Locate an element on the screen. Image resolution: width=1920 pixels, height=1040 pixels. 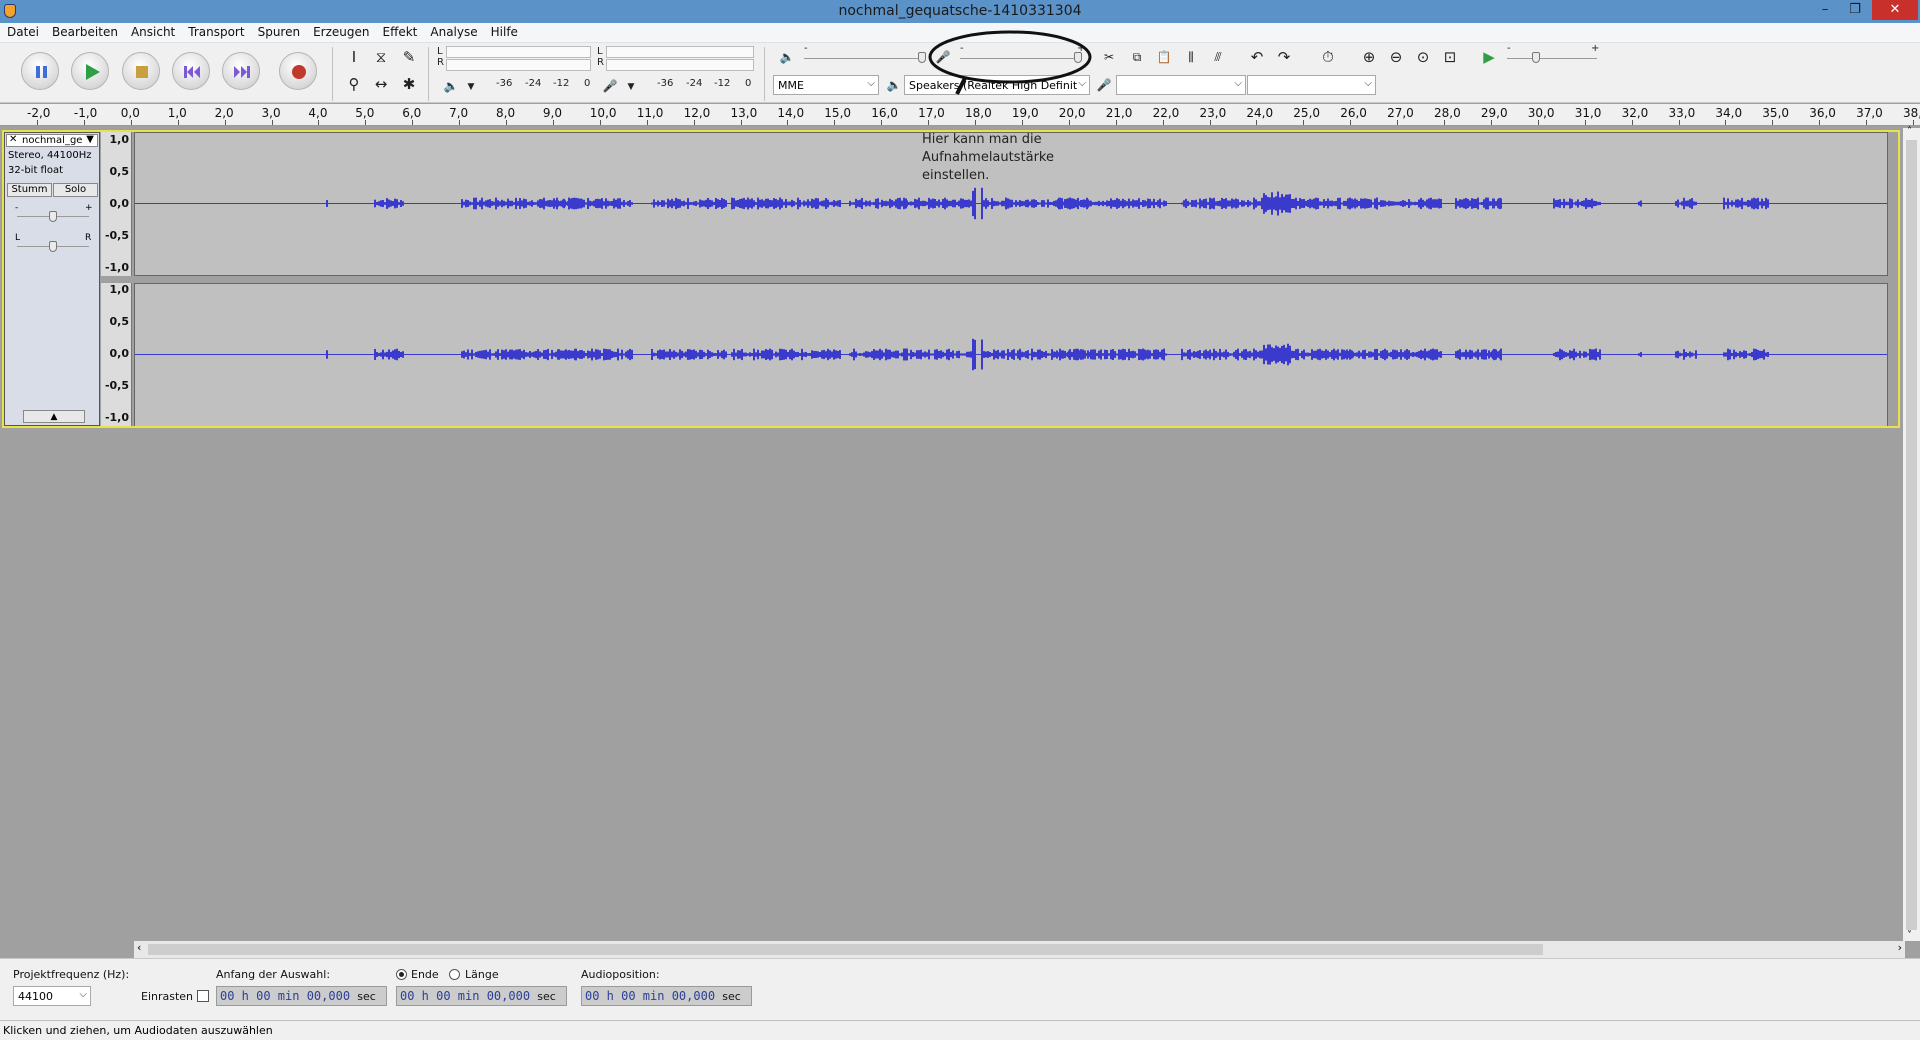
snap-to-checkbox is located at coordinates (203, 996).